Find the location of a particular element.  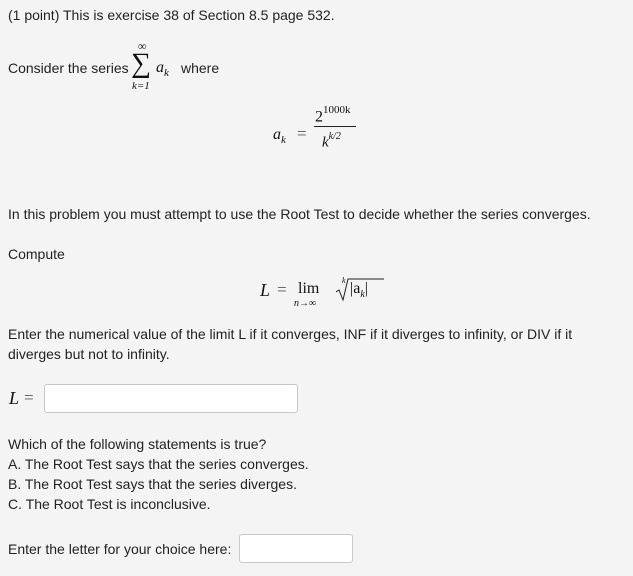

sum-notation: ∞ ∑ k=1 is located at coordinates (142, 67).